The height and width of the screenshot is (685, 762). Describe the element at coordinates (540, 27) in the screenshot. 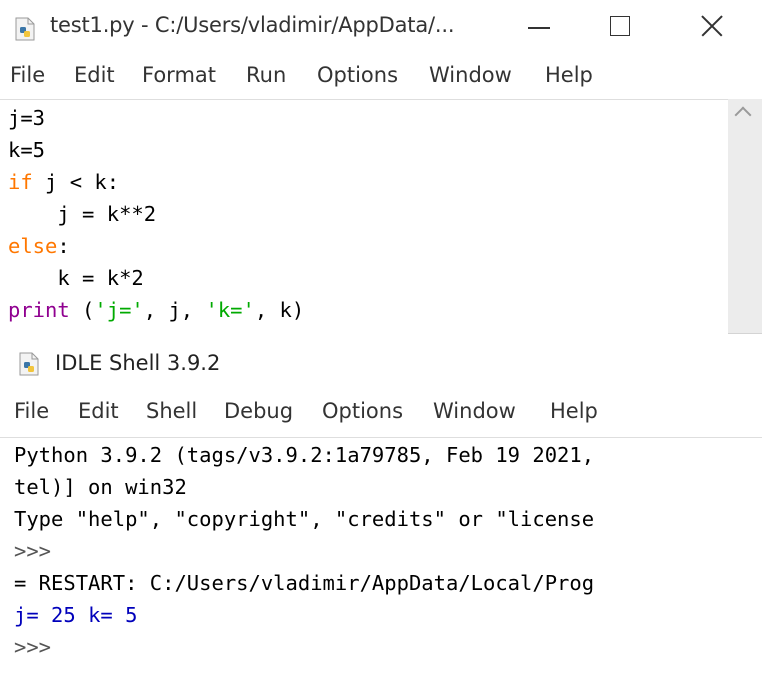

I see `minimize-icon` at that location.